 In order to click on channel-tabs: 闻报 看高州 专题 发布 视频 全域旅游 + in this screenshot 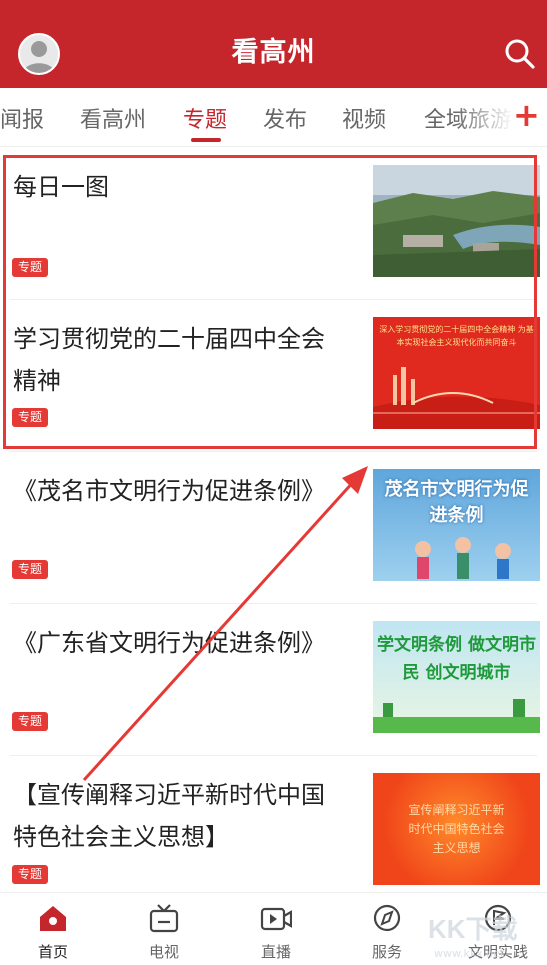, I will do `click(273, 117)`.